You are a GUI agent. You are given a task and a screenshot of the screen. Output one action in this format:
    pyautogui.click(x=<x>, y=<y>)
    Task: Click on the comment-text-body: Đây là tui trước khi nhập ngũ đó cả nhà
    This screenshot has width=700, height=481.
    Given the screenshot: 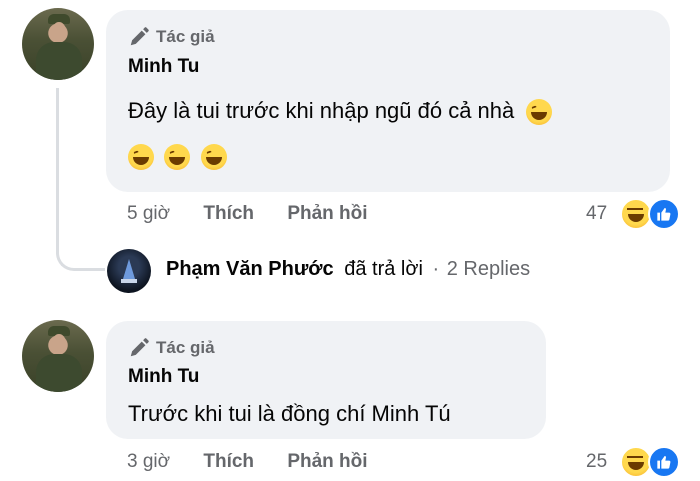 What is the action you would take?
    pyautogui.click(x=321, y=110)
    